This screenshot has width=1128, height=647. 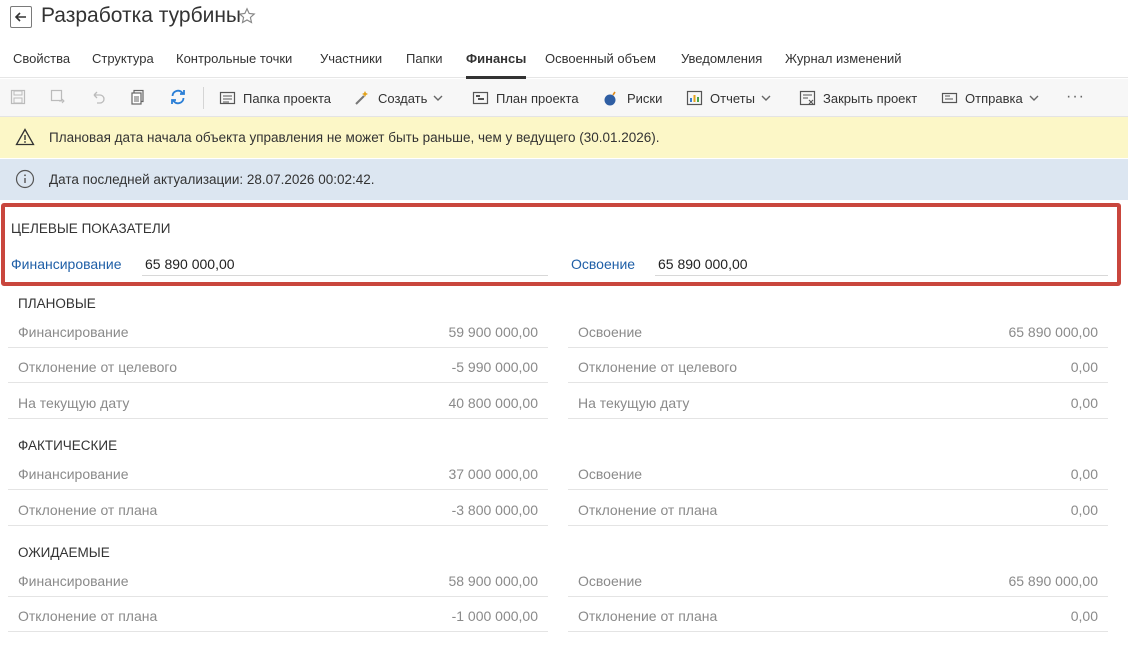 What do you see at coordinates (843, 61) in the screenshot?
I see `tab-change-log: Журнал изменений` at bounding box center [843, 61].